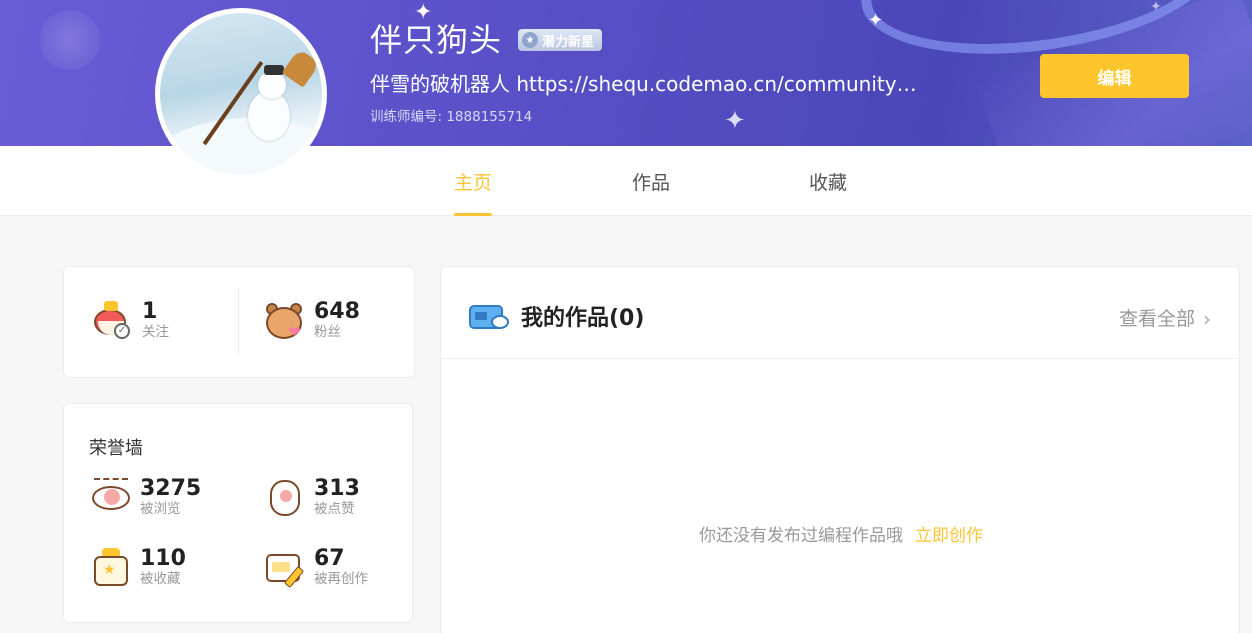 The height and width of the screenshot is (633, 1252). What do you see at coordinates (489, 317) in the screenshot?
I see `computer-cloud-icon` at bounding box center [489, 317].